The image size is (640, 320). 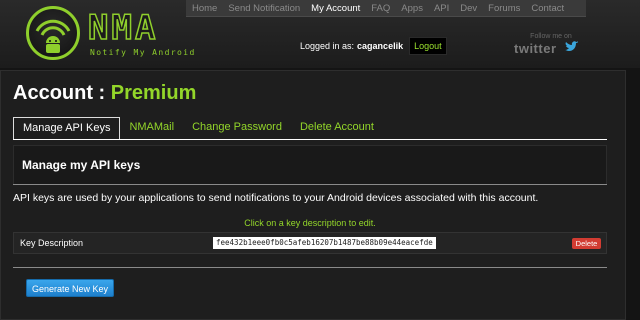 What do you see at coordinates (380, 46) in the screenshot?
I see `username: cagancelik` at bounding box center [380, 46].